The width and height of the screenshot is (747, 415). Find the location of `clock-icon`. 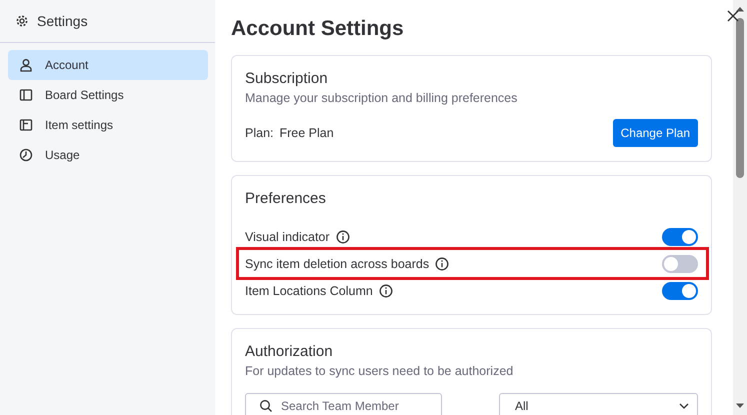

clock-icon is located at coordinates (26, 155).